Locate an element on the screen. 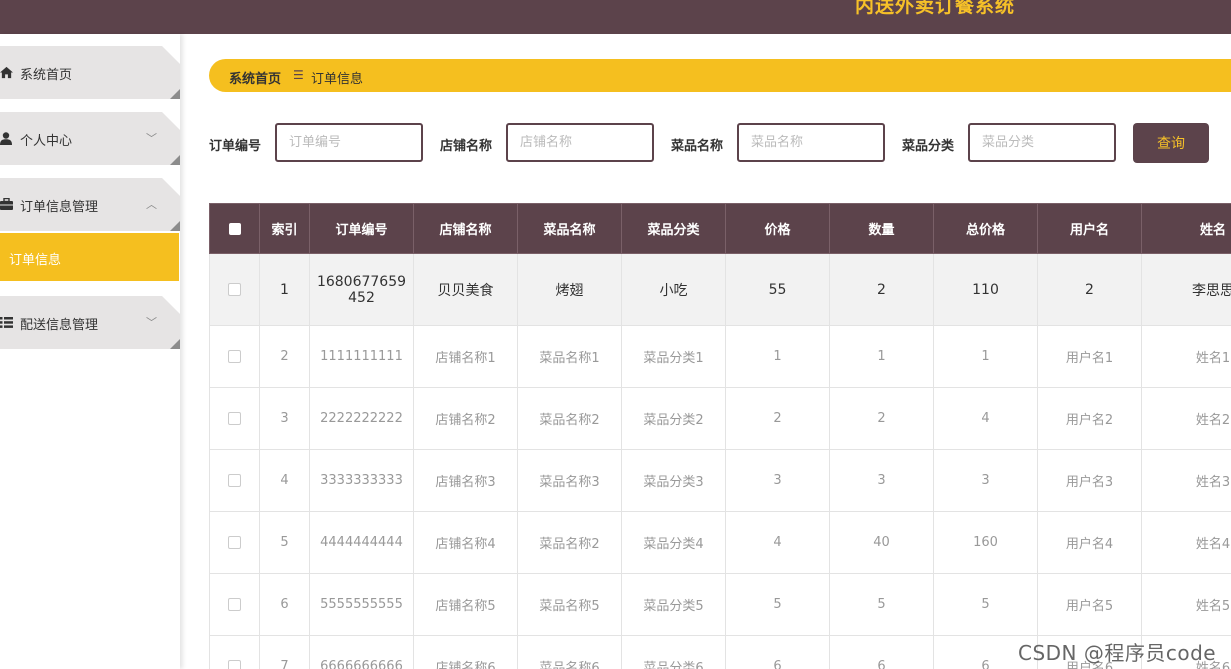  table-row: 5 4444444444 店铺名称4 菜品名称2 菜品分类4 4 40 160 用户名4 姓名4 is located at coordinates (720, 542).